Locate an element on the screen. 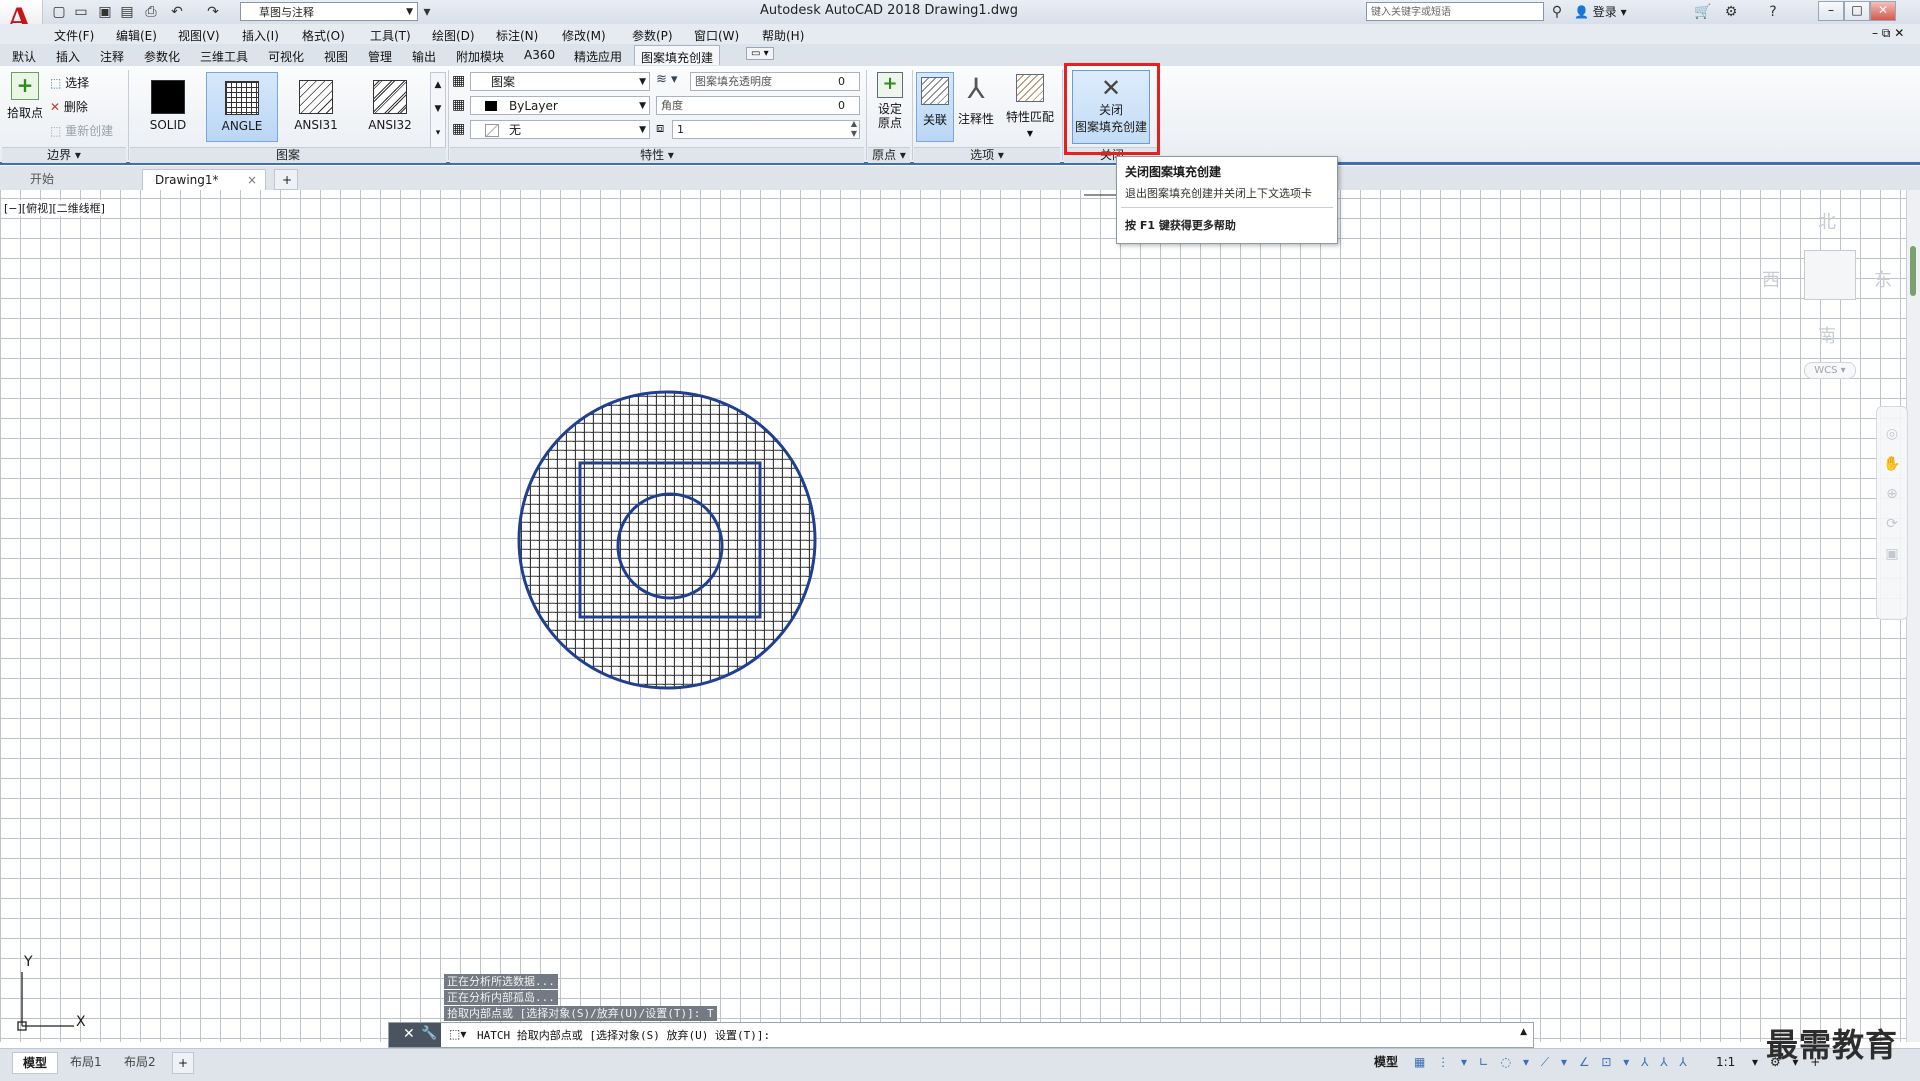 Image resolution: width=1920 pixels, height=1081 pixels. status-toggle-icons: ▦ ⋮ ▾ ∟ ◌ ▾ ⟋ ▾ ∠ ⊡ ▾ ⅄ ⅄ ⅄ is located at coordinates (1552, 1062).